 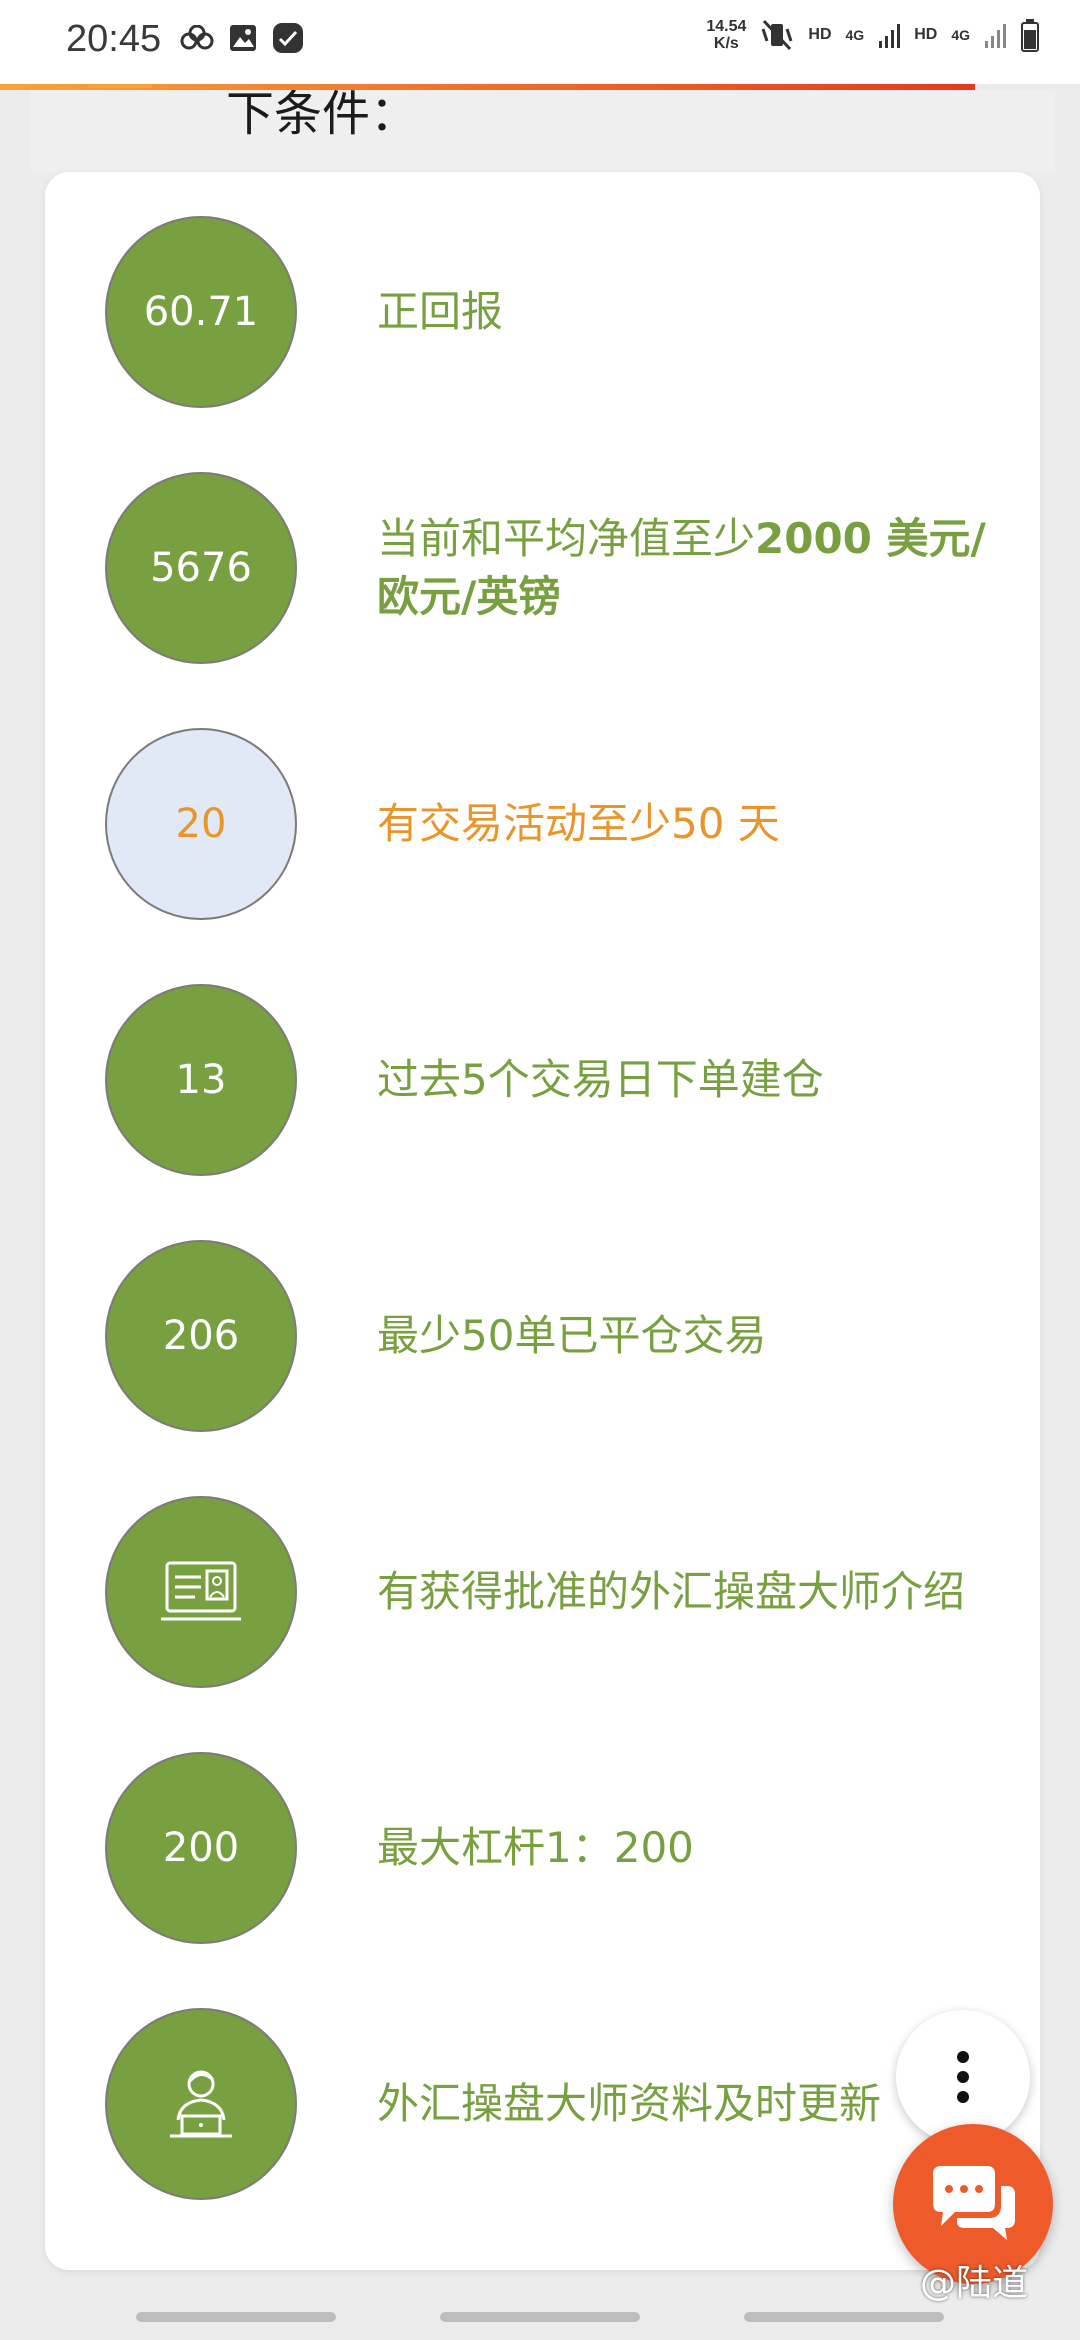 I want to click on condition-label-text: 最大杠杆1：200, so click(x=535, y=1847).